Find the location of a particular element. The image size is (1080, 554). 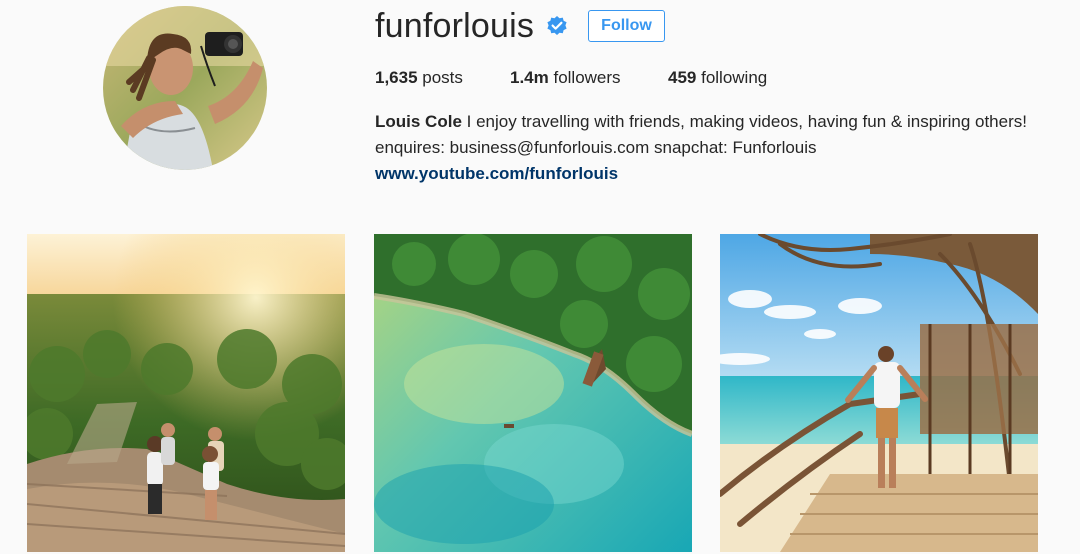

profile-avatar is located at coordinates (185, 88).